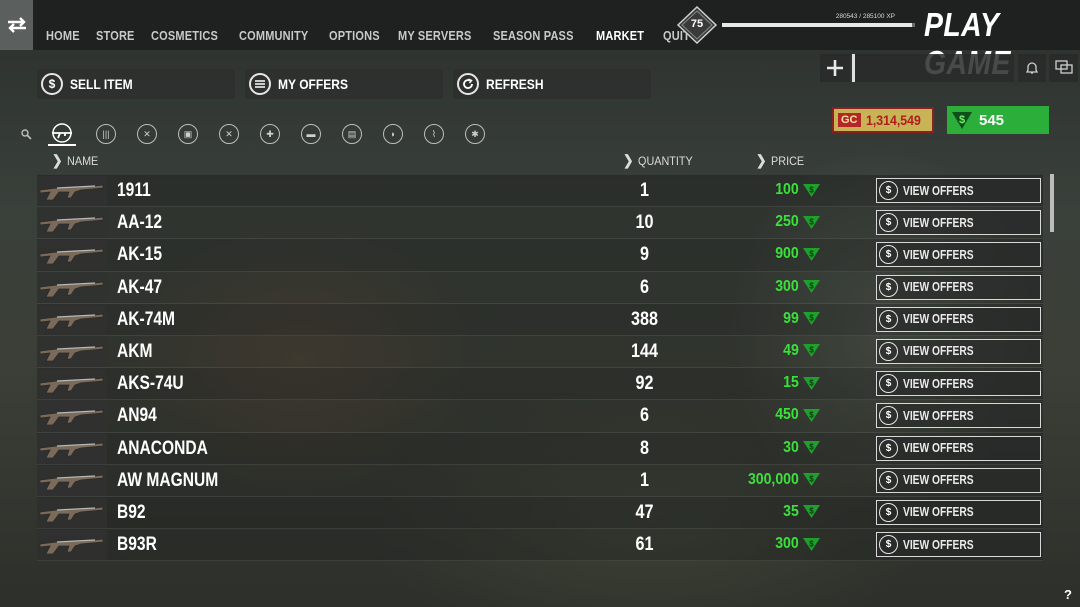 This screenshot has width=1080, height=607. I want to click on chat-icon, so click(1063, 67).